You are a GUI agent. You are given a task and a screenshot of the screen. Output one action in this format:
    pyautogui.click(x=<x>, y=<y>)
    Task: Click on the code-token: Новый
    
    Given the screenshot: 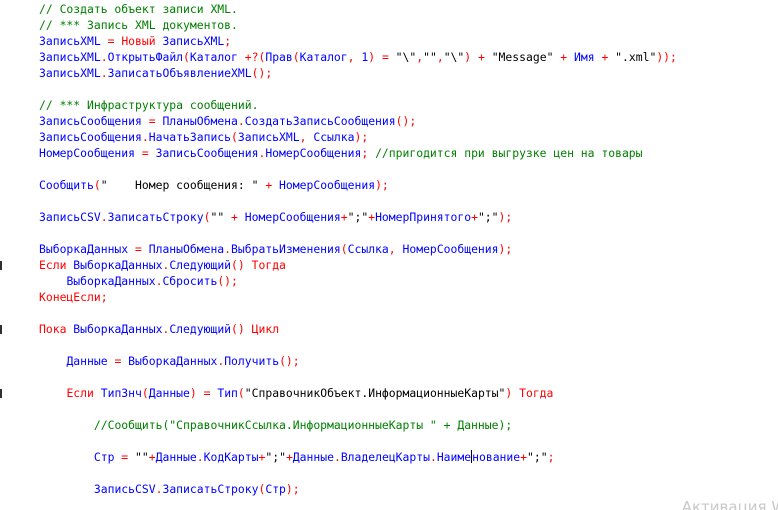 What is the action you would take?
    pyautogui.click(x=138, y=41)
    